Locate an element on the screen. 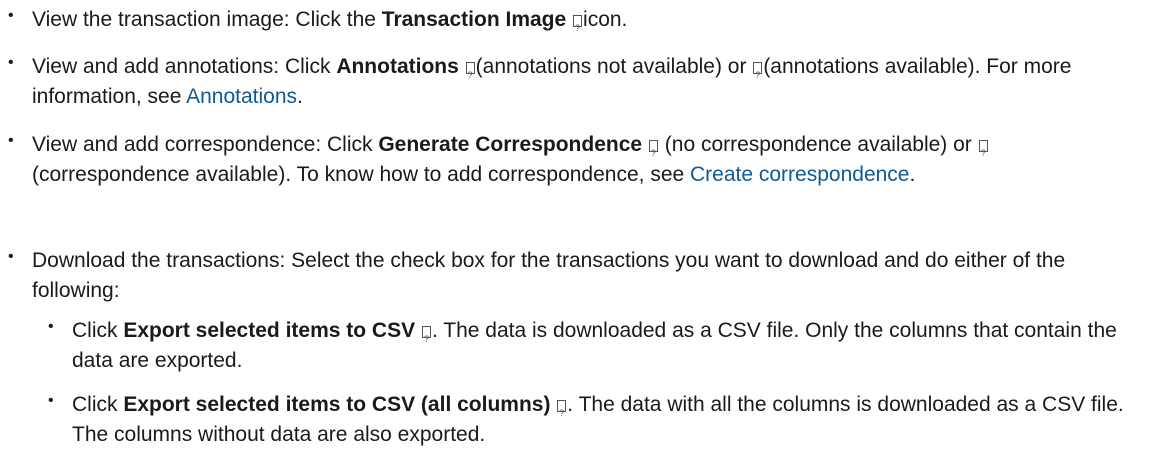 Image resolution: width=1172 pixels, height=467 pixels. export-csv-all-columns-icon is located at coordinates (562, 413).